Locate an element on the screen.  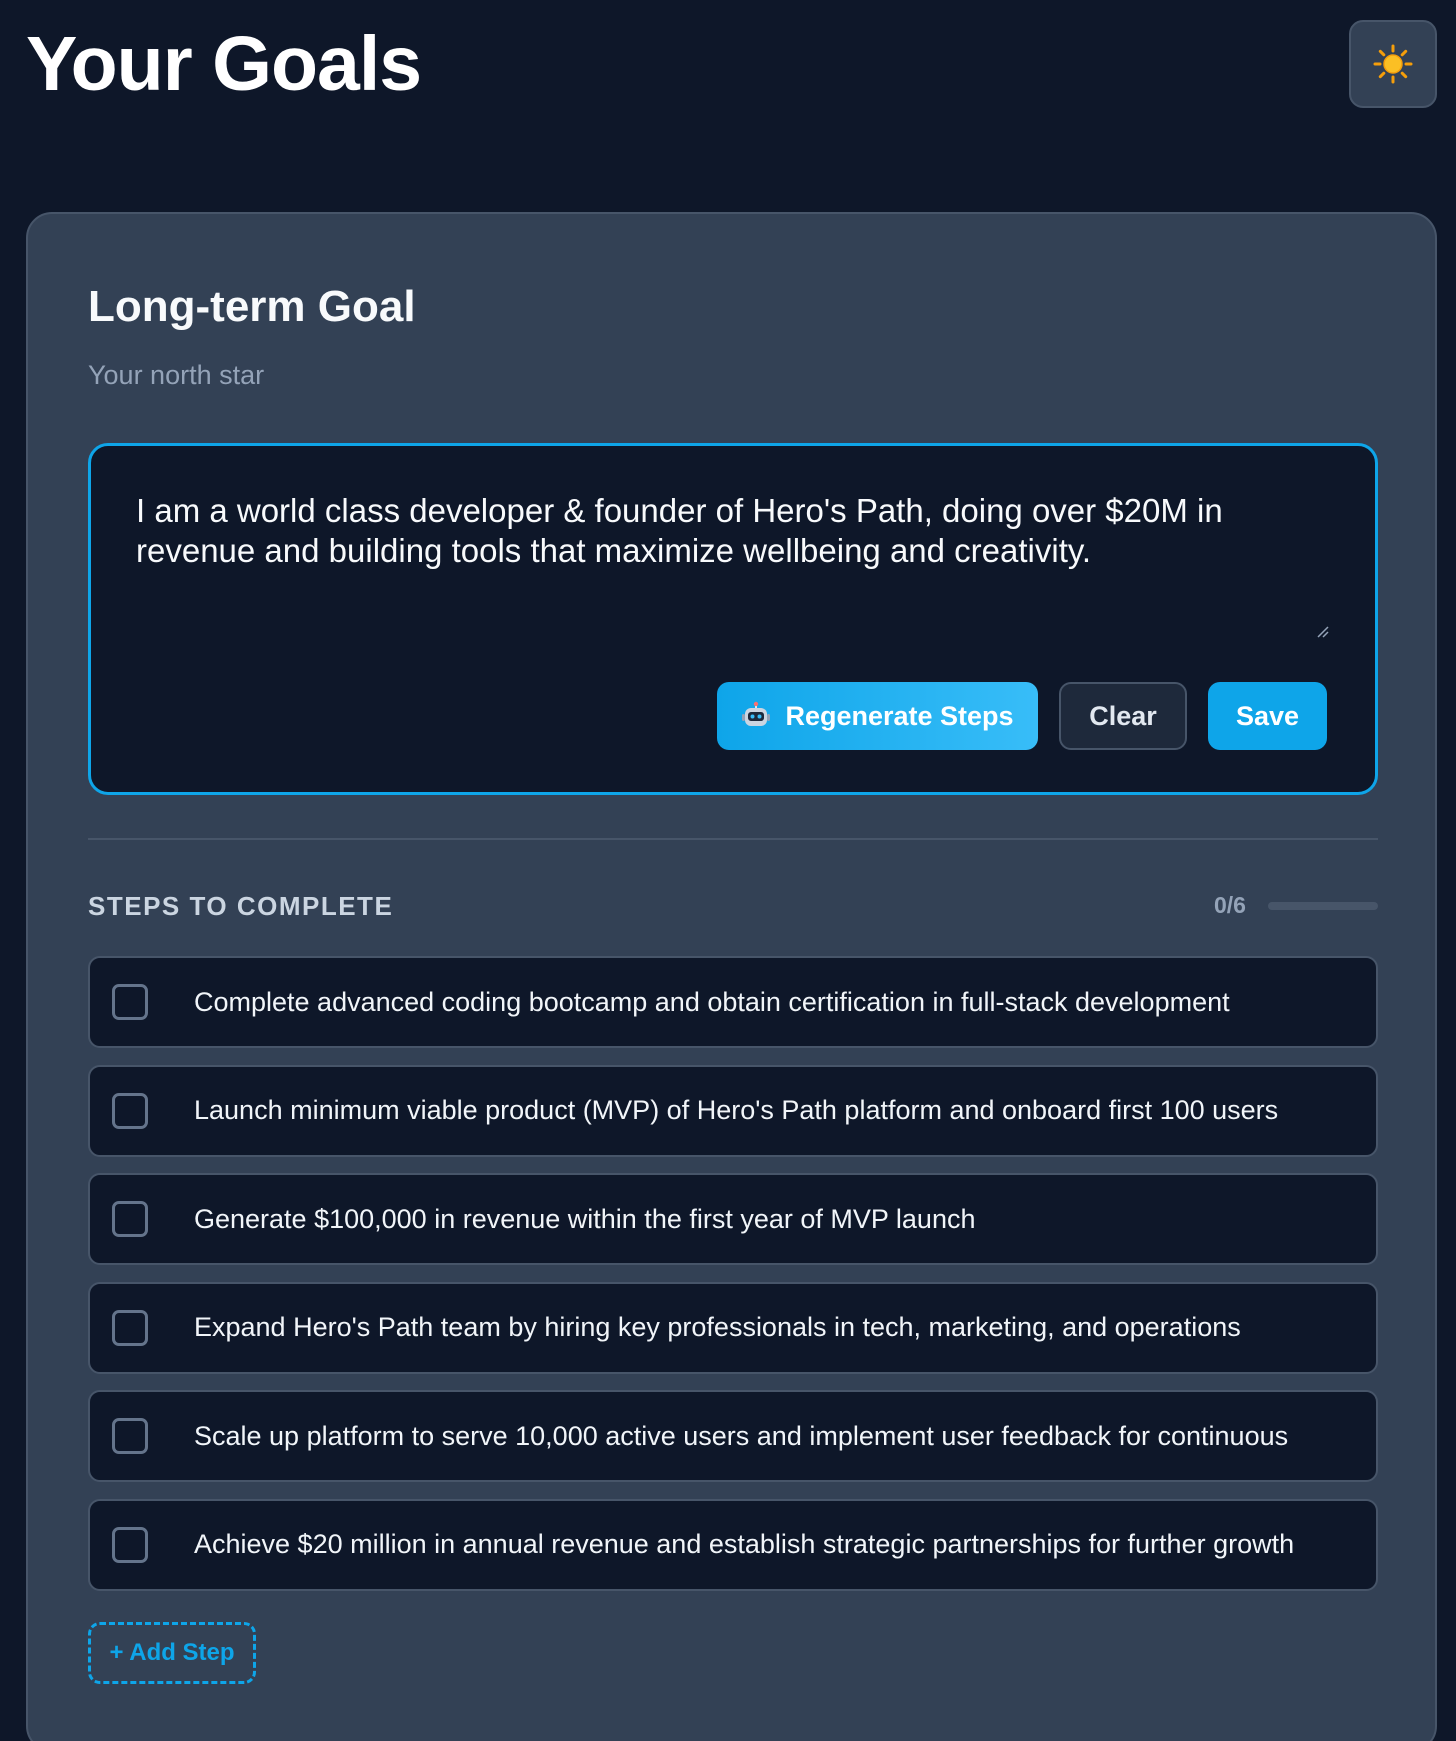
save-button: Save is located at coordinates (1267, 716).